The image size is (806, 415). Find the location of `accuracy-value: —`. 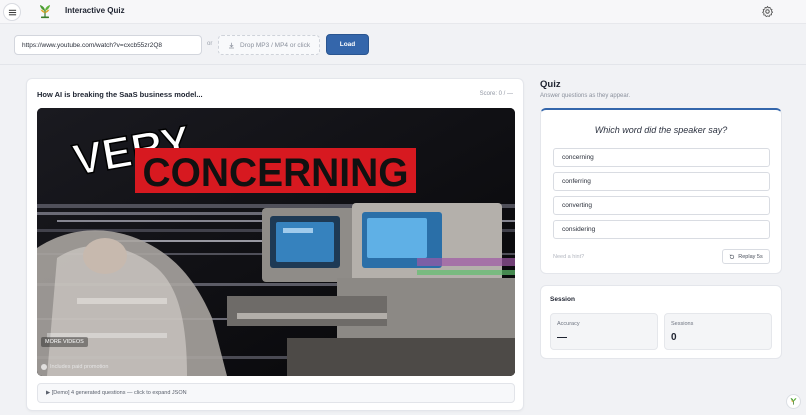

accuracy-value: — is located at coordinates (562, 337).